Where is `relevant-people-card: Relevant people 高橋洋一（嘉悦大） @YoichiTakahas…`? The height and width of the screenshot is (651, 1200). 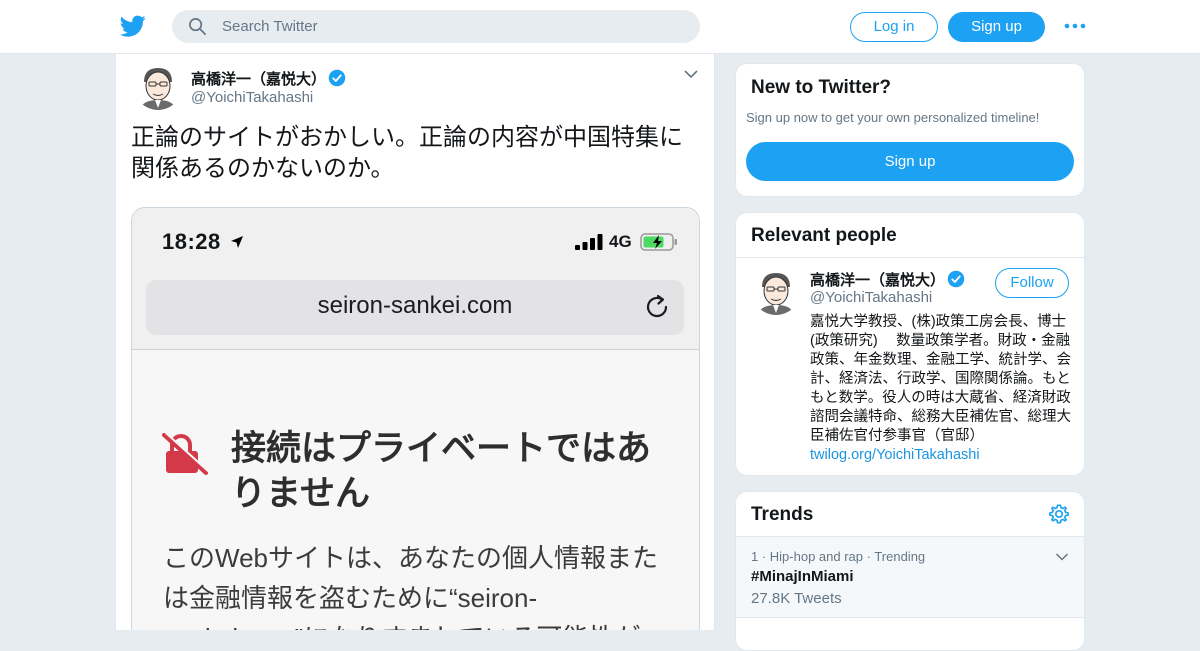 relevant-people-card: Relevant people 高橋洋一（嘉悦大） @YoichiTakahas… is located at coordinates (910, 344).